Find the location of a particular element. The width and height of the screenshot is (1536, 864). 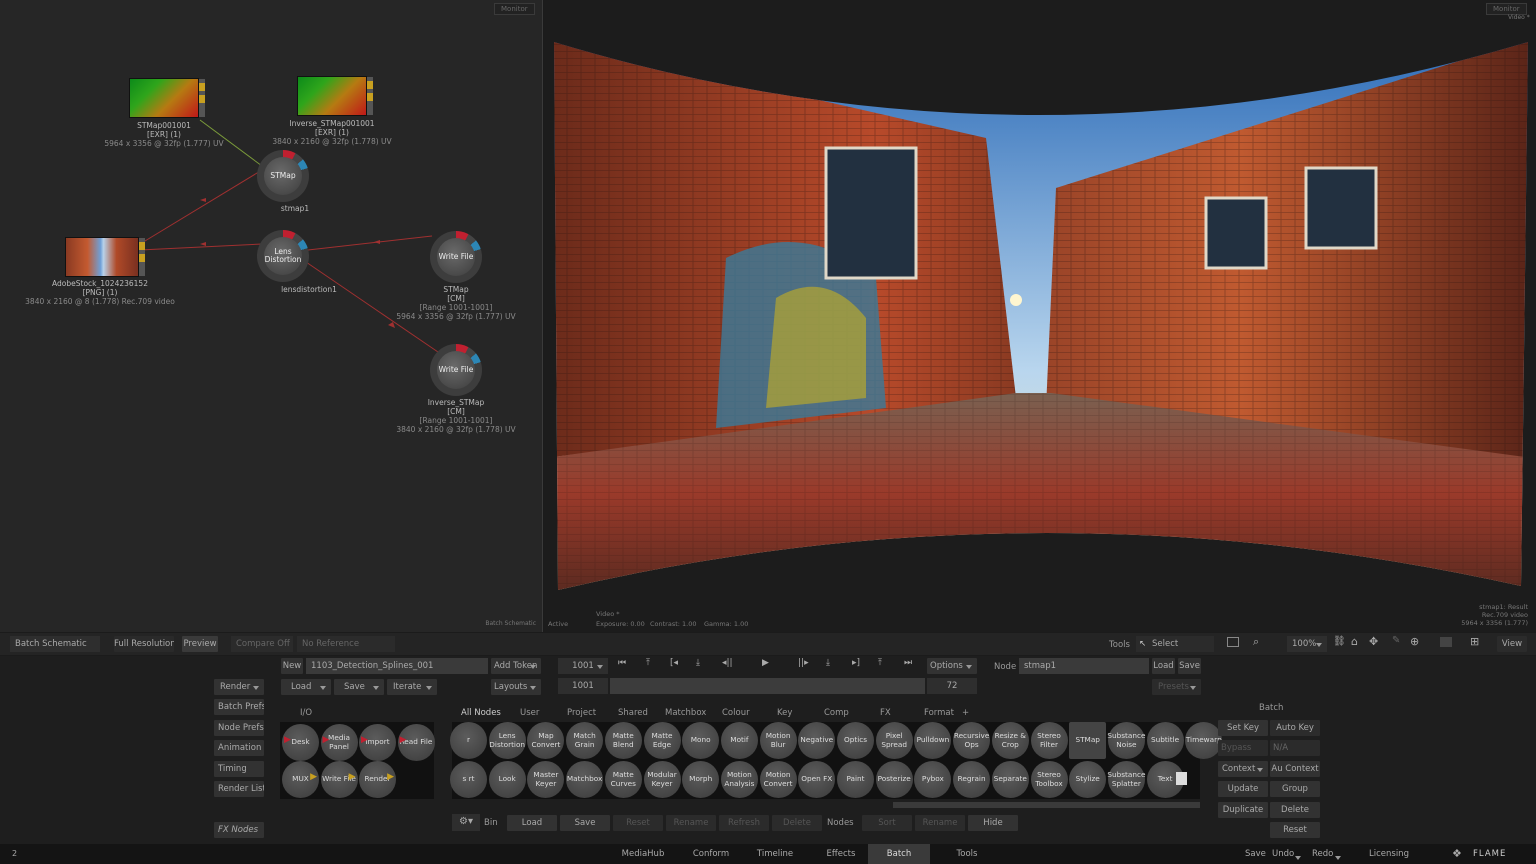

node-tile-stylize: Stylize is located at coordinates (1088, 779).